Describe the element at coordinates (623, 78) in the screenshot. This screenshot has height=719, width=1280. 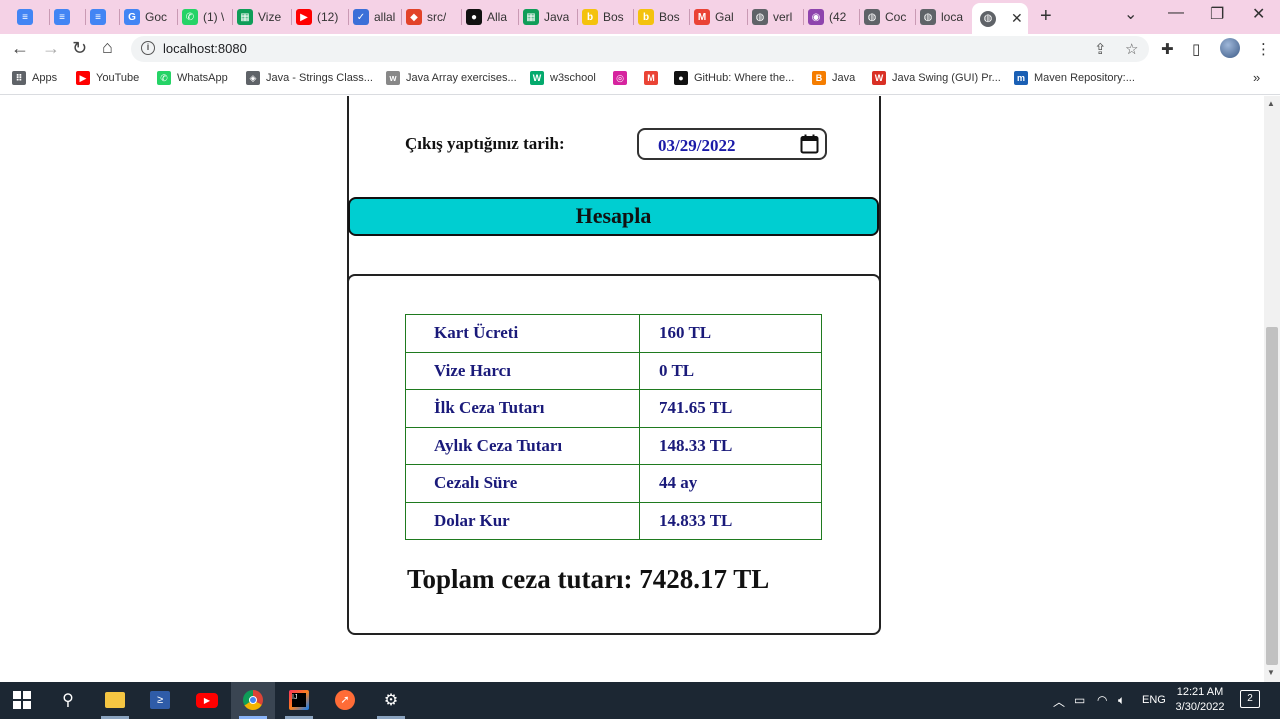
I see `bookmark-item: ◎` at that location.